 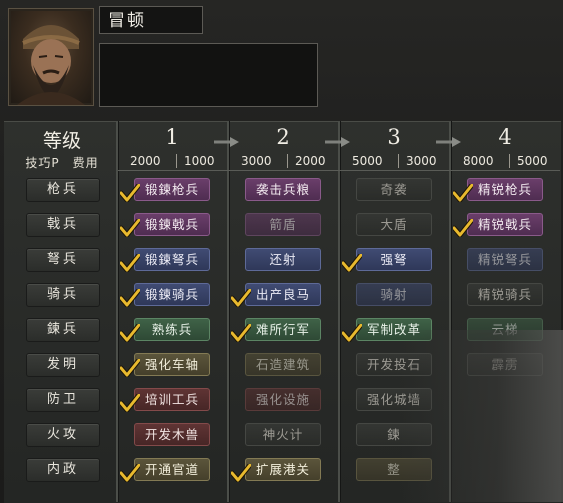 What do you see at coordinates (283, 399) in the screenshot?
I see `tech-button: 强化设施` at bounding box center [283, 399].